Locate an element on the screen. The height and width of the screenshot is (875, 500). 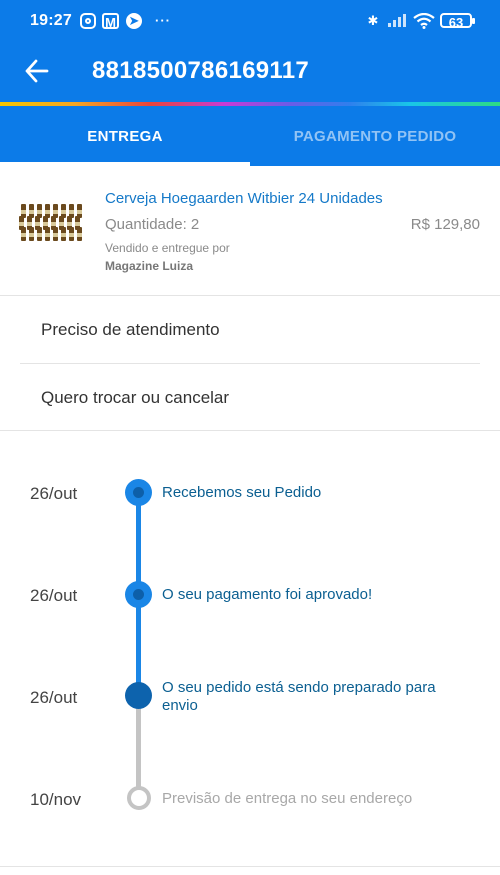
telegram-icon: ➤ is located at coordinates (134, 21).